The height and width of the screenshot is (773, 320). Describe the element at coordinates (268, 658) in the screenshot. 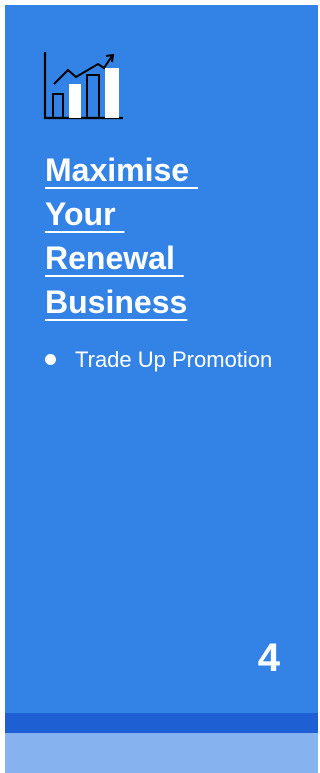

I see `page-number: 4` at that location.